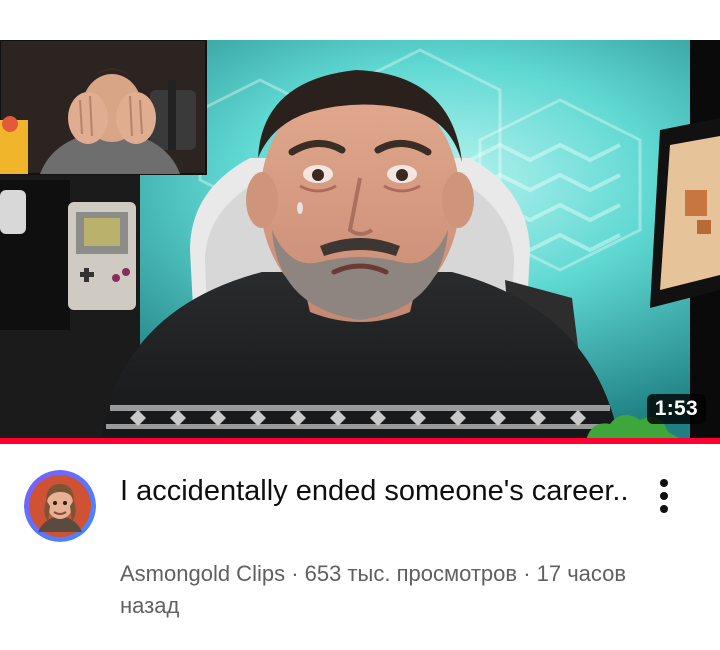 Image resolution: width=720 pixels, height=650 pixels. I want to click on duration-badge: 1:53, so click(676, 409).